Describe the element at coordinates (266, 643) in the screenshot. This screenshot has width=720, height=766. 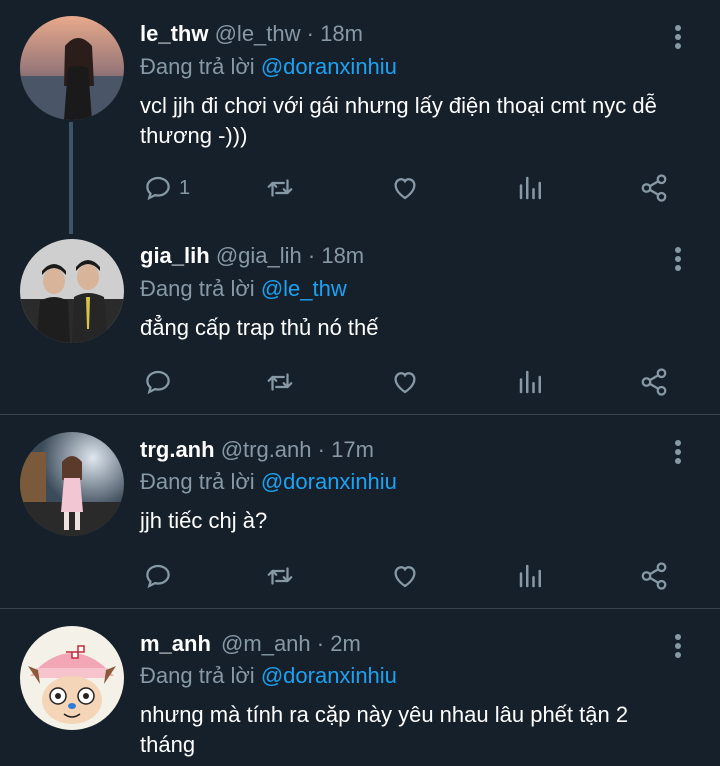
I see `user-handle: @m_anh` at that location.